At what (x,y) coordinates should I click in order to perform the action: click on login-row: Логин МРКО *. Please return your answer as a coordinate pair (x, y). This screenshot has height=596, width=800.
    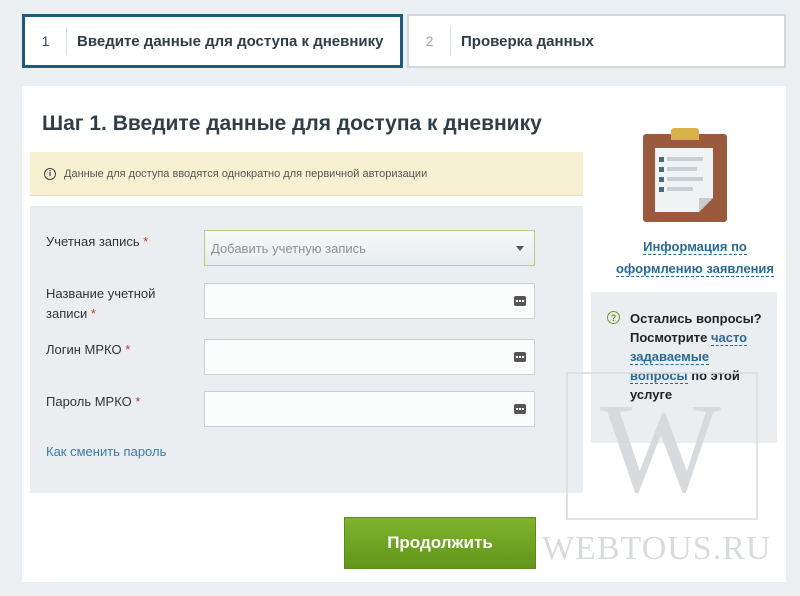
    Looking at the image, I should click on (125, 350).